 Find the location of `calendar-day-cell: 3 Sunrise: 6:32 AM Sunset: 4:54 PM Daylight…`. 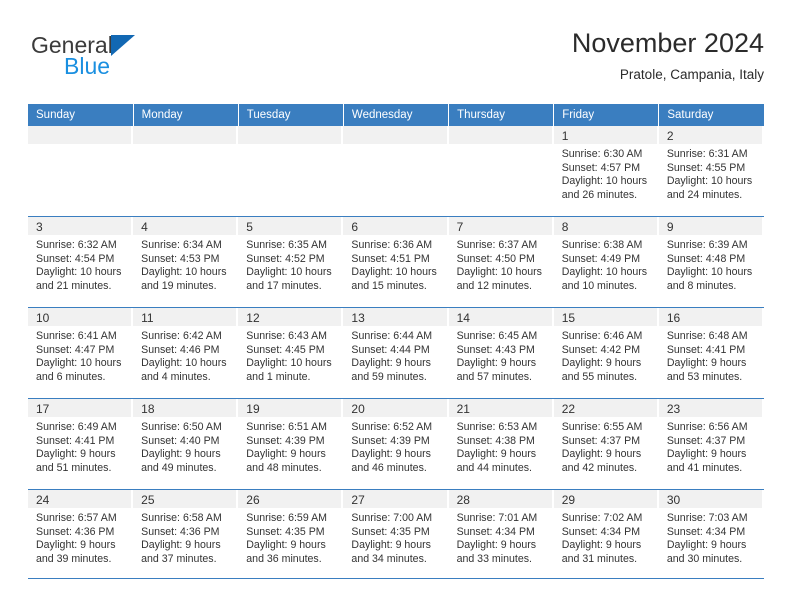

calendar-day-cell: 3 Sunrise: 6:32 AM Sunset: 4:54 PM Daylight… is located at coordinates (81, 262).